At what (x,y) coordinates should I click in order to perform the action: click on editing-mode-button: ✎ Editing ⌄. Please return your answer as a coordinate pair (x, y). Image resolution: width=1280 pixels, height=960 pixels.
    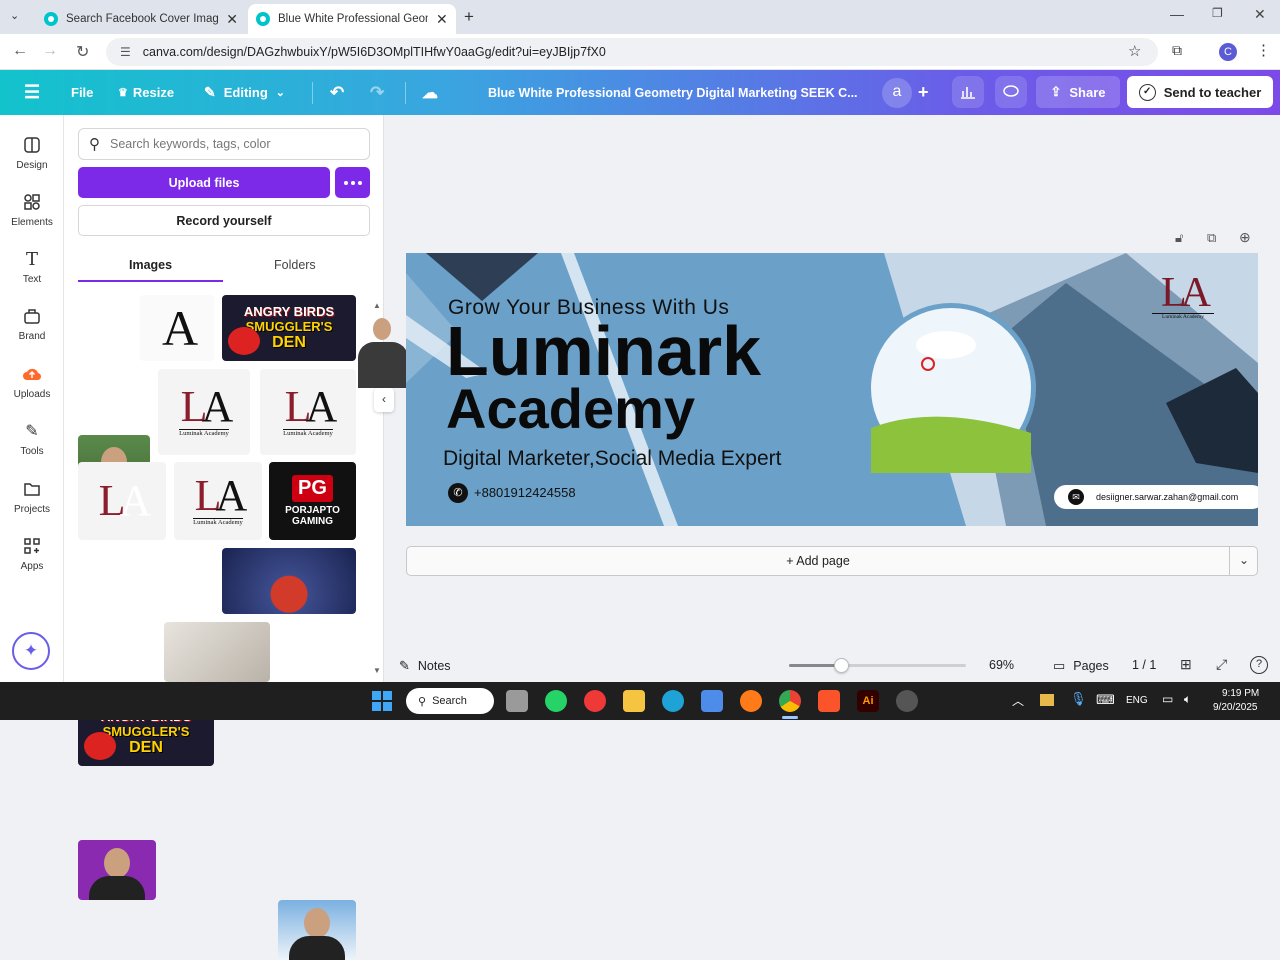
    Looking at the image, I should click on (244, 92).